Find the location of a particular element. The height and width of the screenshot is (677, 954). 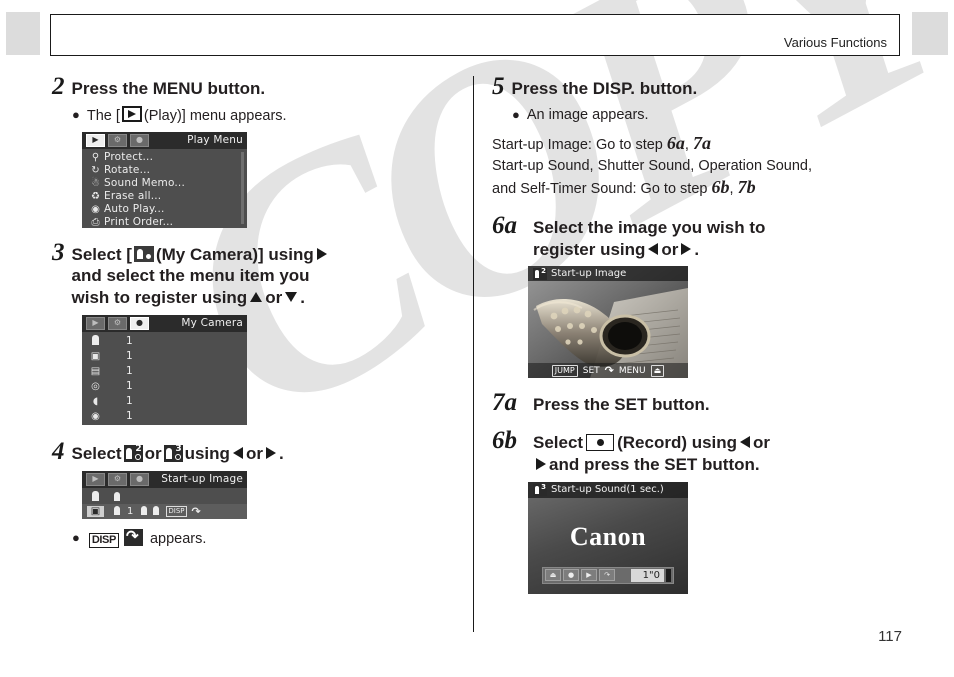

jump-chip: JUMP is located at coordinates (564, 370).